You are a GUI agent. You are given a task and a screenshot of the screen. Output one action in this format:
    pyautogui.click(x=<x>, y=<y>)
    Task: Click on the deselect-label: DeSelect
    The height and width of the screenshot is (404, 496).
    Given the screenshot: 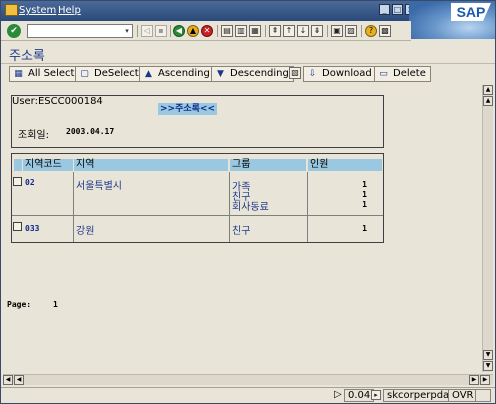 What is the action you would take?
    pyautogui.click(x=116, y=73)
    